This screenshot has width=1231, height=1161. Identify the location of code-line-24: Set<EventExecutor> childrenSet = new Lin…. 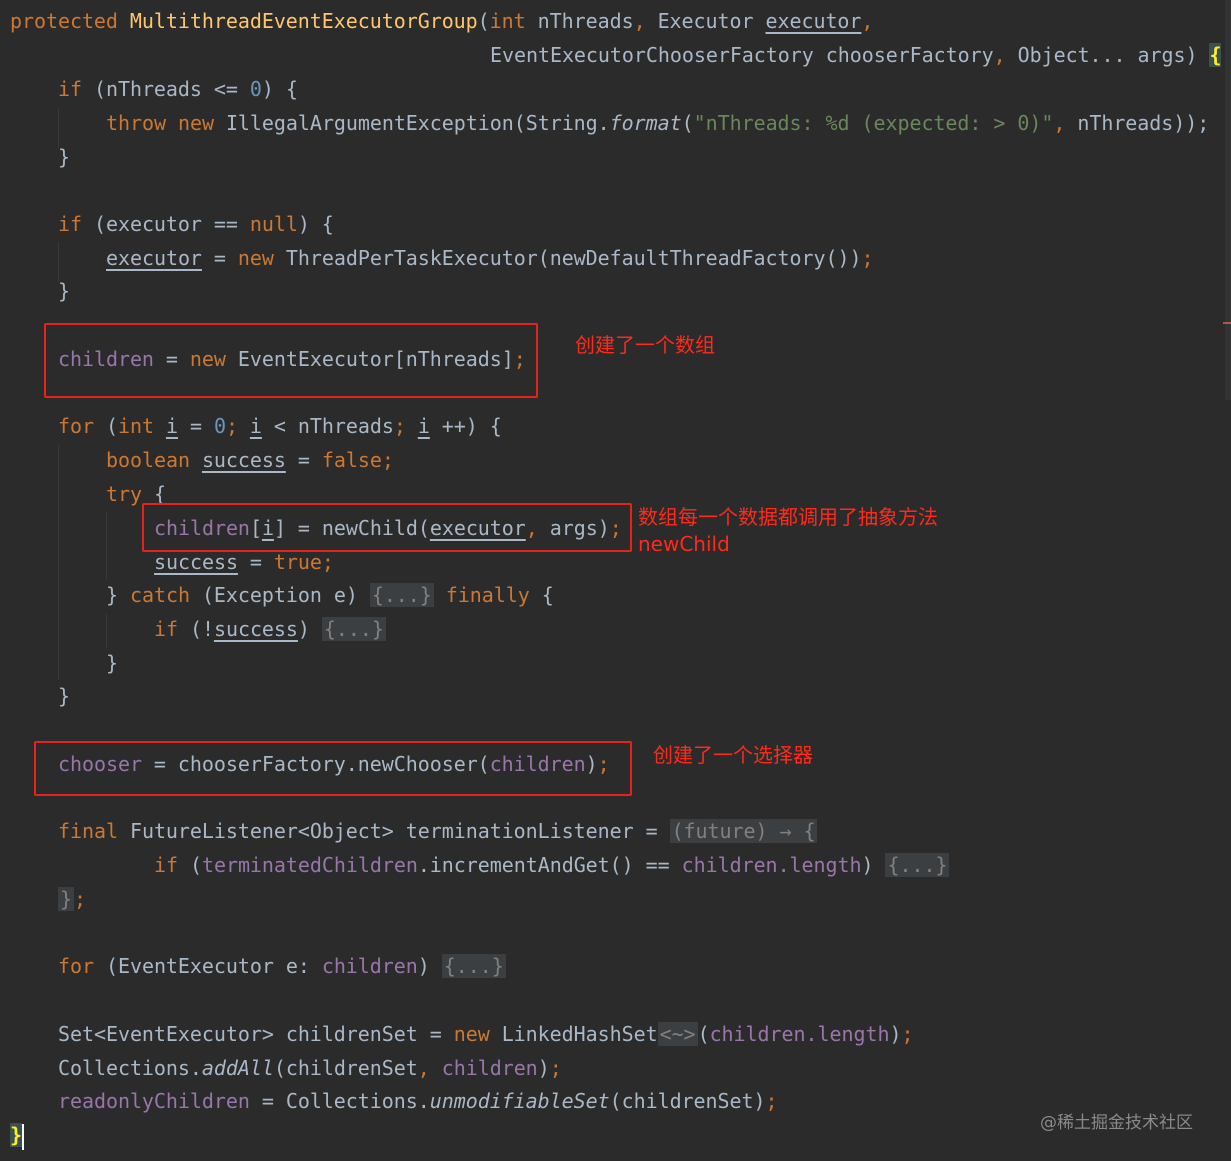
(485, 1034).